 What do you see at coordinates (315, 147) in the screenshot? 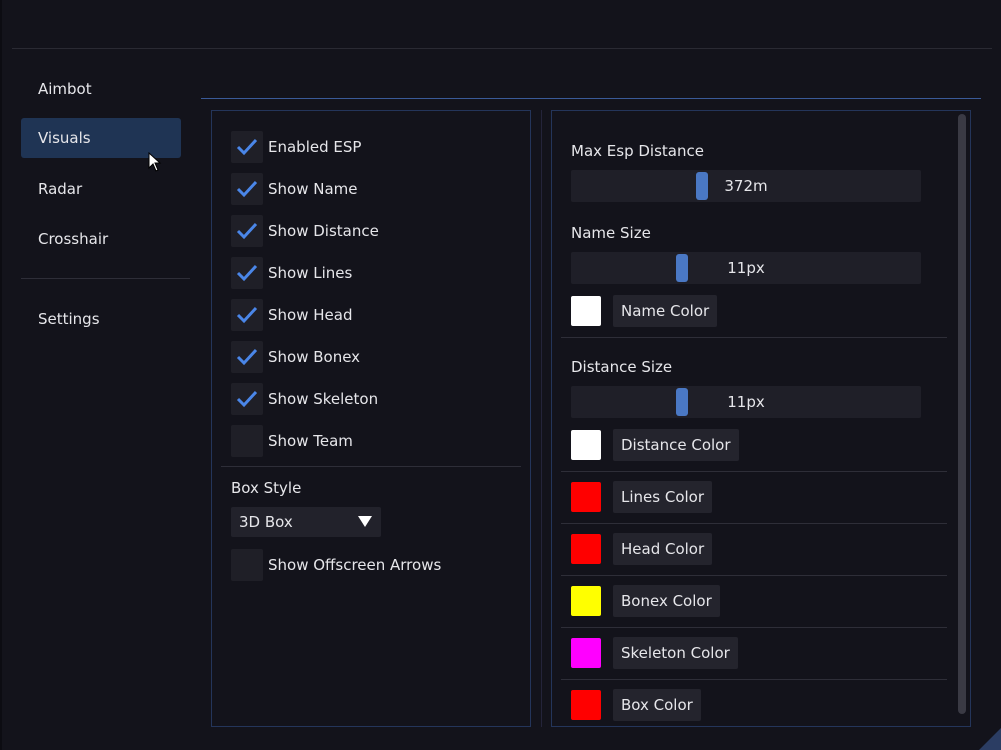
I see `checkbox-label: Enabled ESP` at bounding box center [315, 147].